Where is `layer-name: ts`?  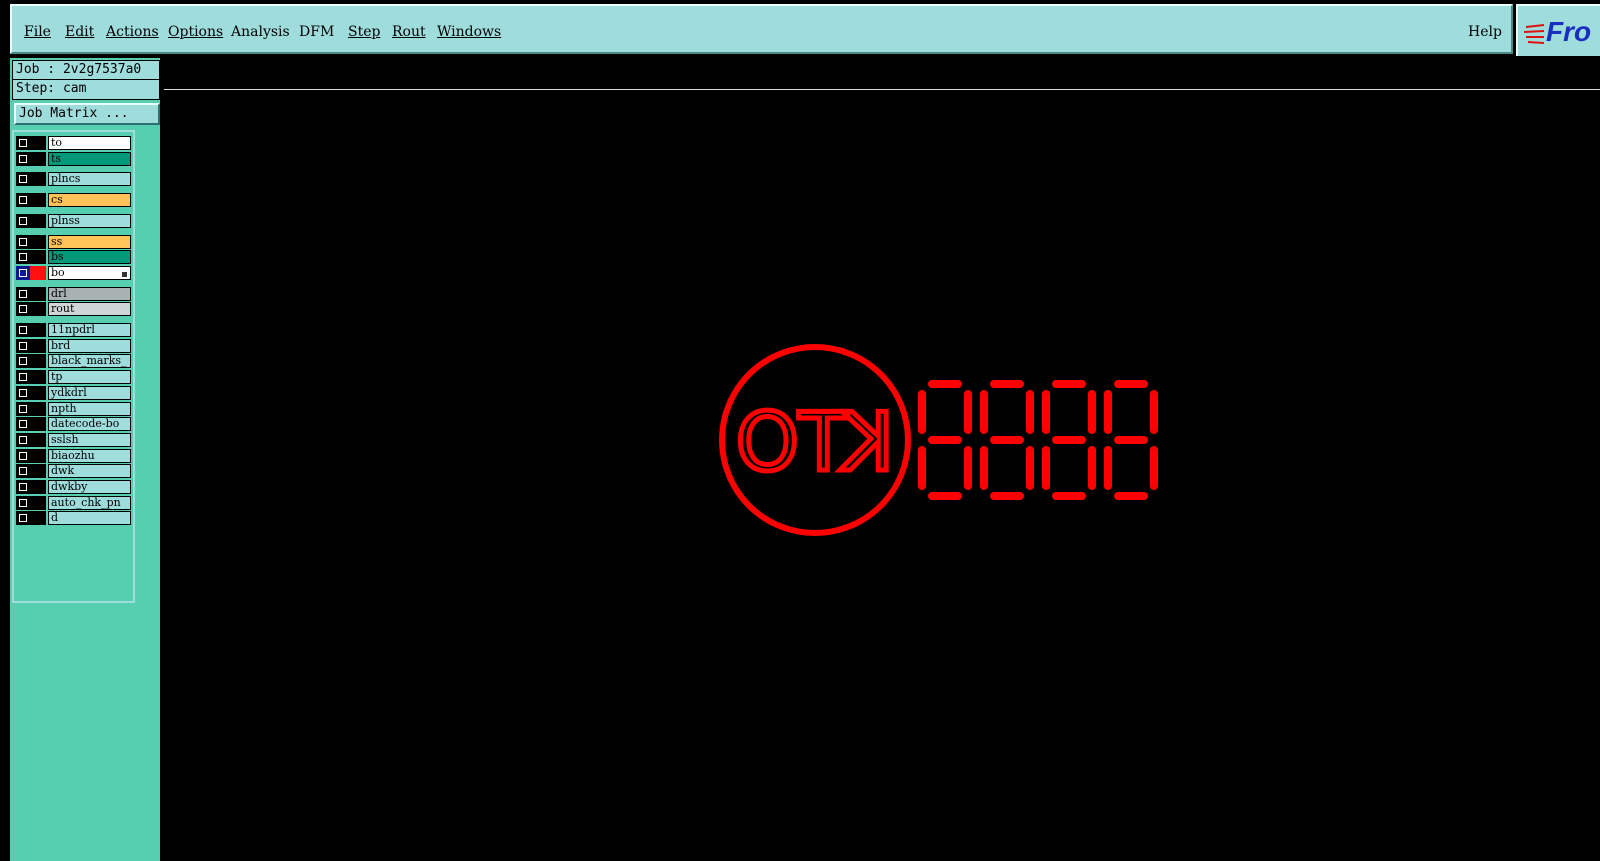
layer-name: ts is located at coordinates (89, 158).